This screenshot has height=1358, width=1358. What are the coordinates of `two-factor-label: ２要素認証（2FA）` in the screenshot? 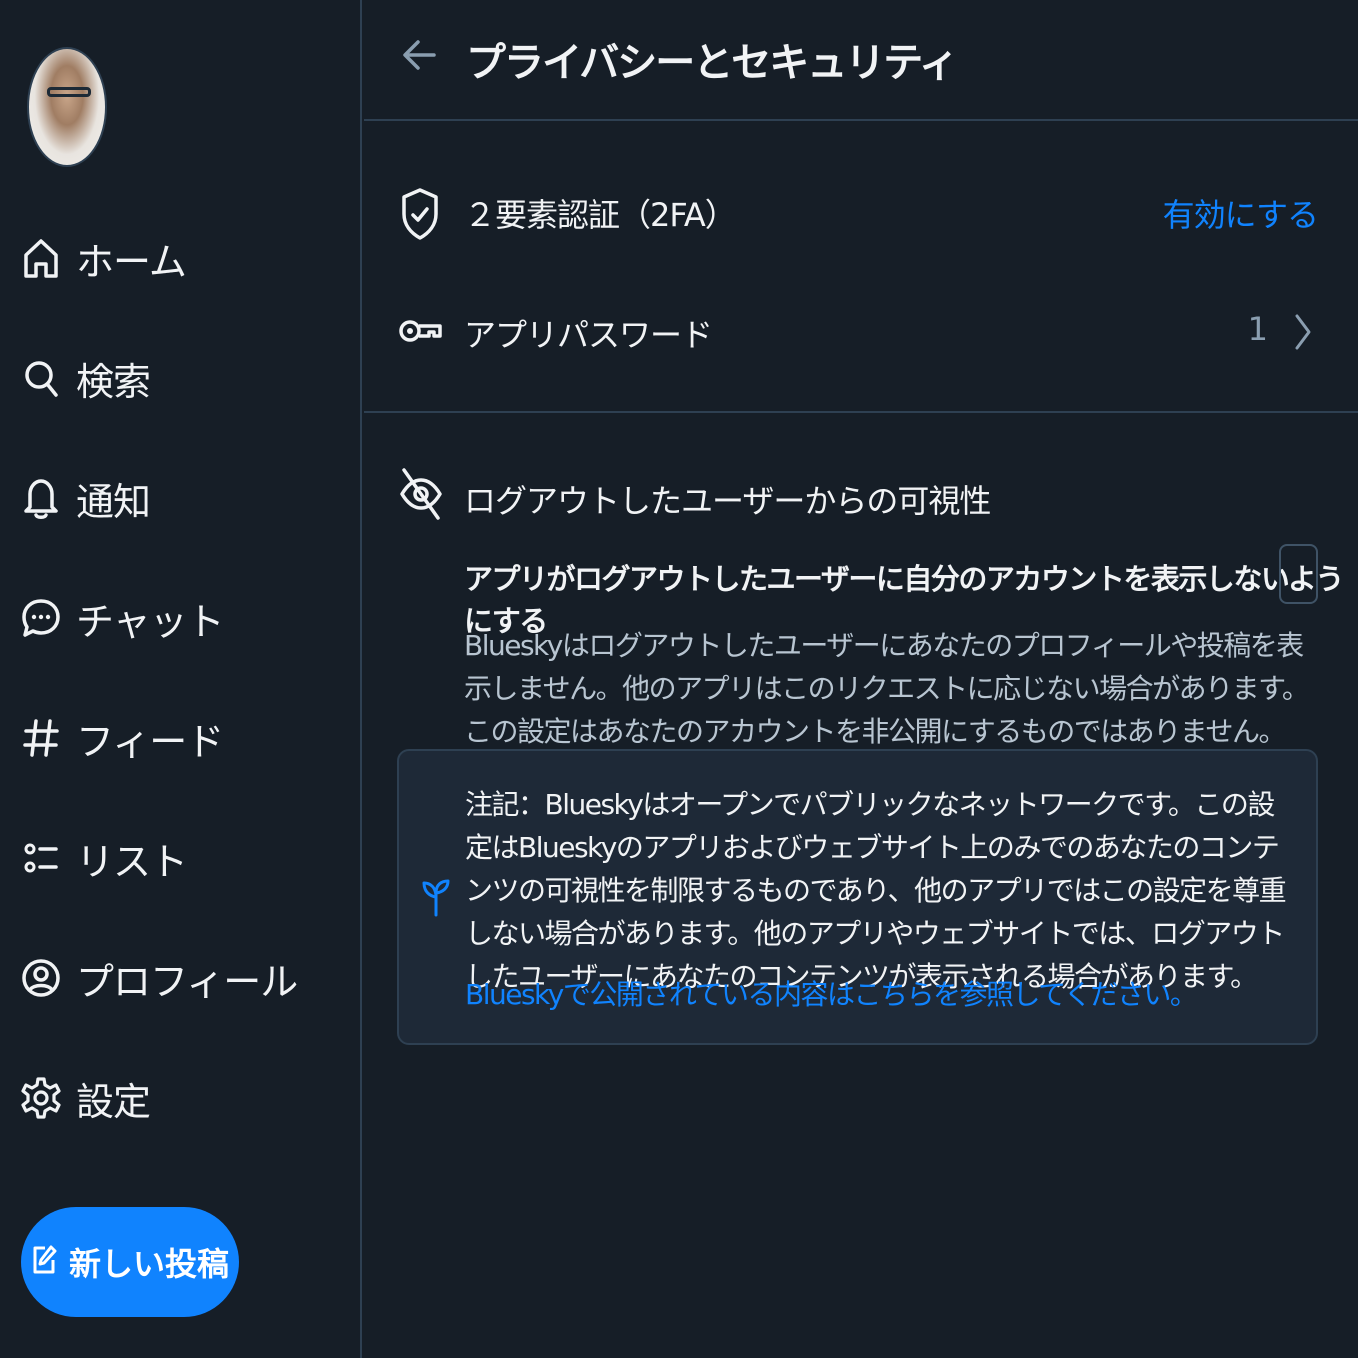 It's located at (600, 215).